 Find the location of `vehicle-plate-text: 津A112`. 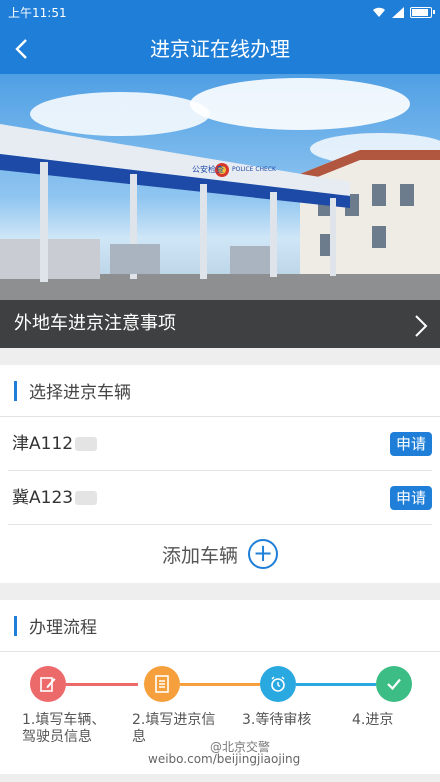

vehicle-plate-text: 津A112 is located at coordinates (43, 444).